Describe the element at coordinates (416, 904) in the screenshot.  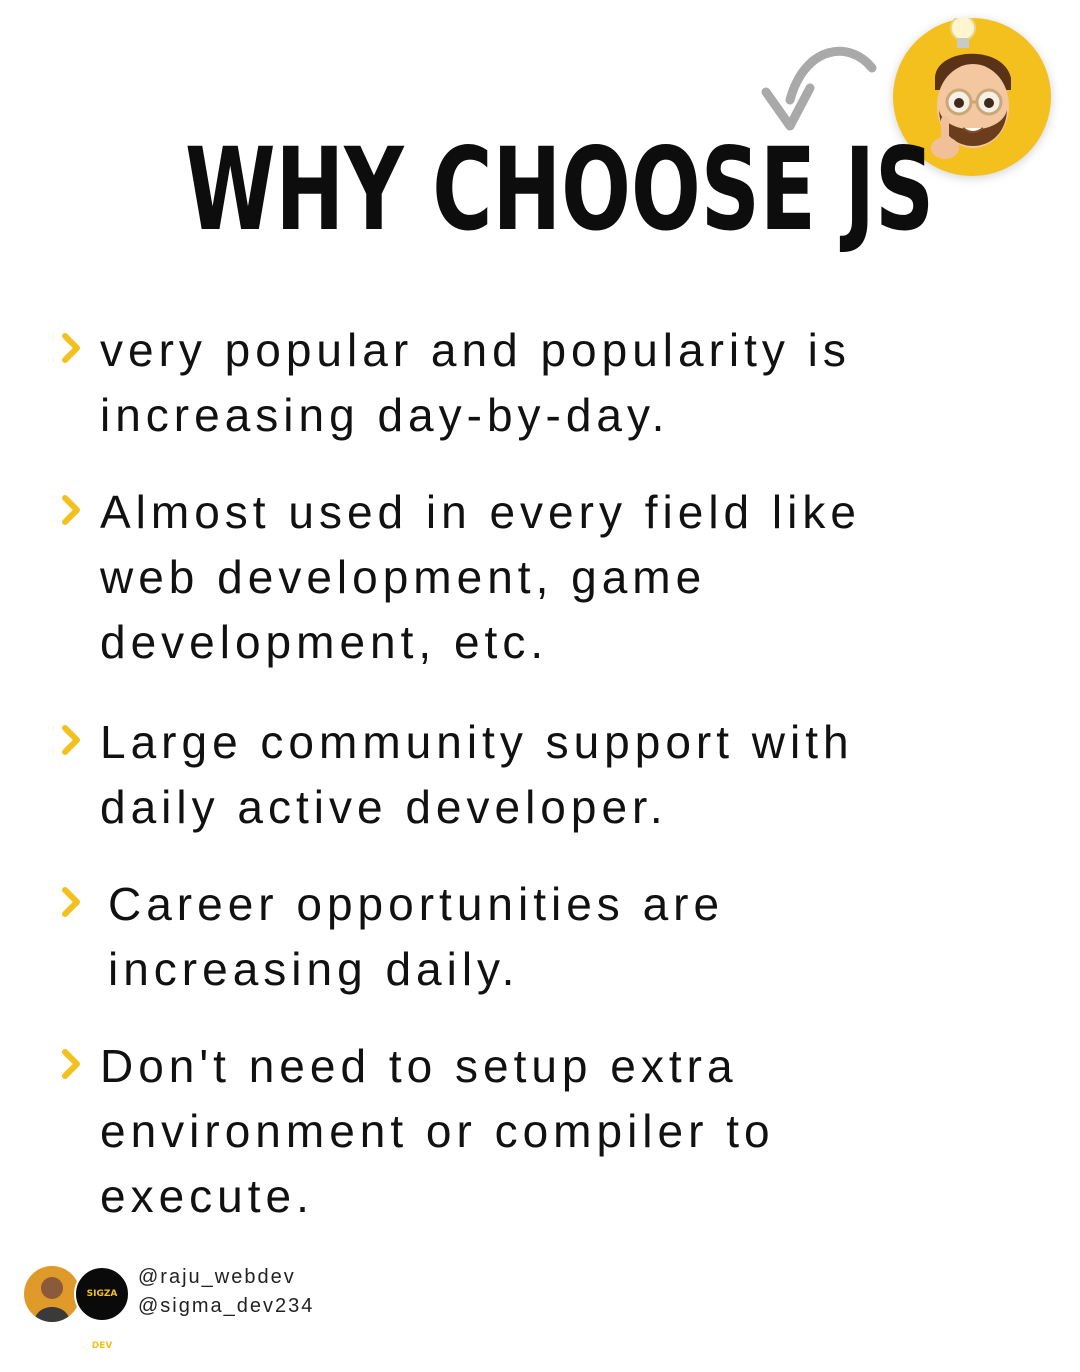
I see `list-item-line: Career opportunities are` at that location.